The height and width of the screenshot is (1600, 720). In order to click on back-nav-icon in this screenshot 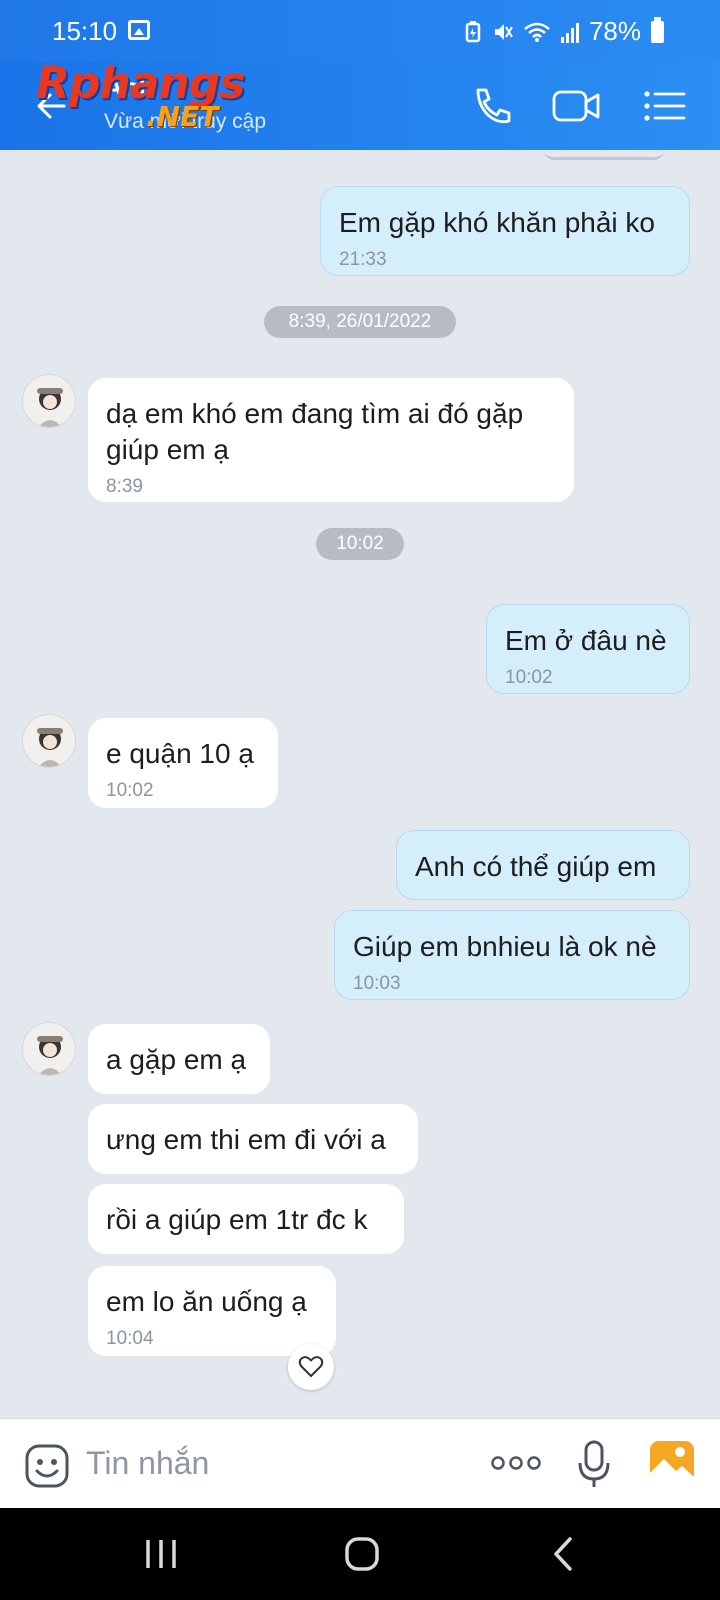, I will do `click(563, 1554)`.